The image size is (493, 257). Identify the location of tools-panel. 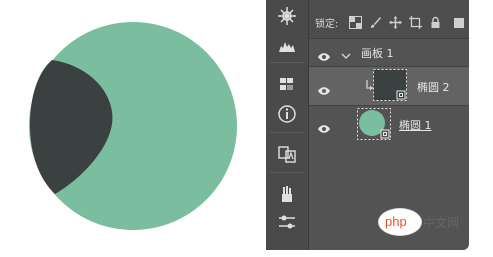
(287, 125).